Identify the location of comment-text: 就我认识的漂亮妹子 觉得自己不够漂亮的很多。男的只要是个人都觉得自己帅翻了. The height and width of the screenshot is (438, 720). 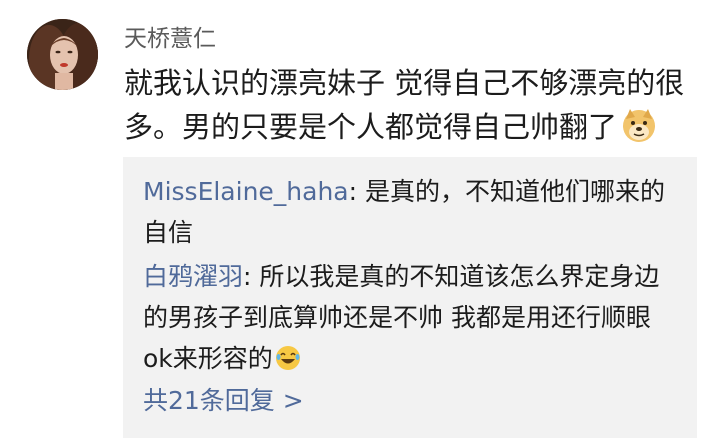
(404, 105).